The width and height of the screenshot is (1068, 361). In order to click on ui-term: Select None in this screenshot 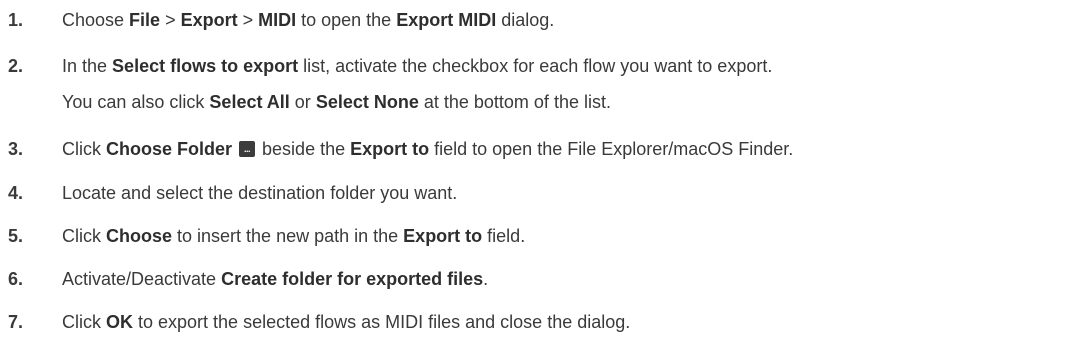, I will do `click(367, 102)`.